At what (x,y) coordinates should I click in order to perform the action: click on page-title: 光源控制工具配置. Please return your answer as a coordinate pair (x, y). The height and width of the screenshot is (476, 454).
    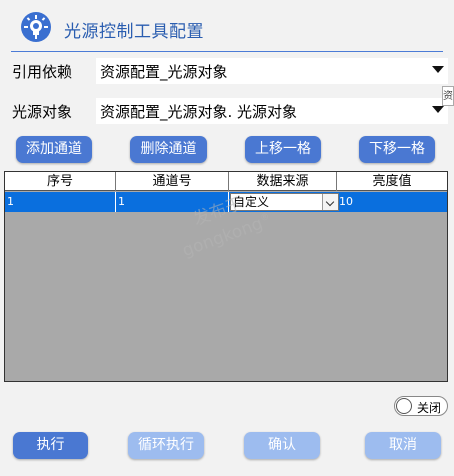
    Looking at the image, I should click on (134, 32).